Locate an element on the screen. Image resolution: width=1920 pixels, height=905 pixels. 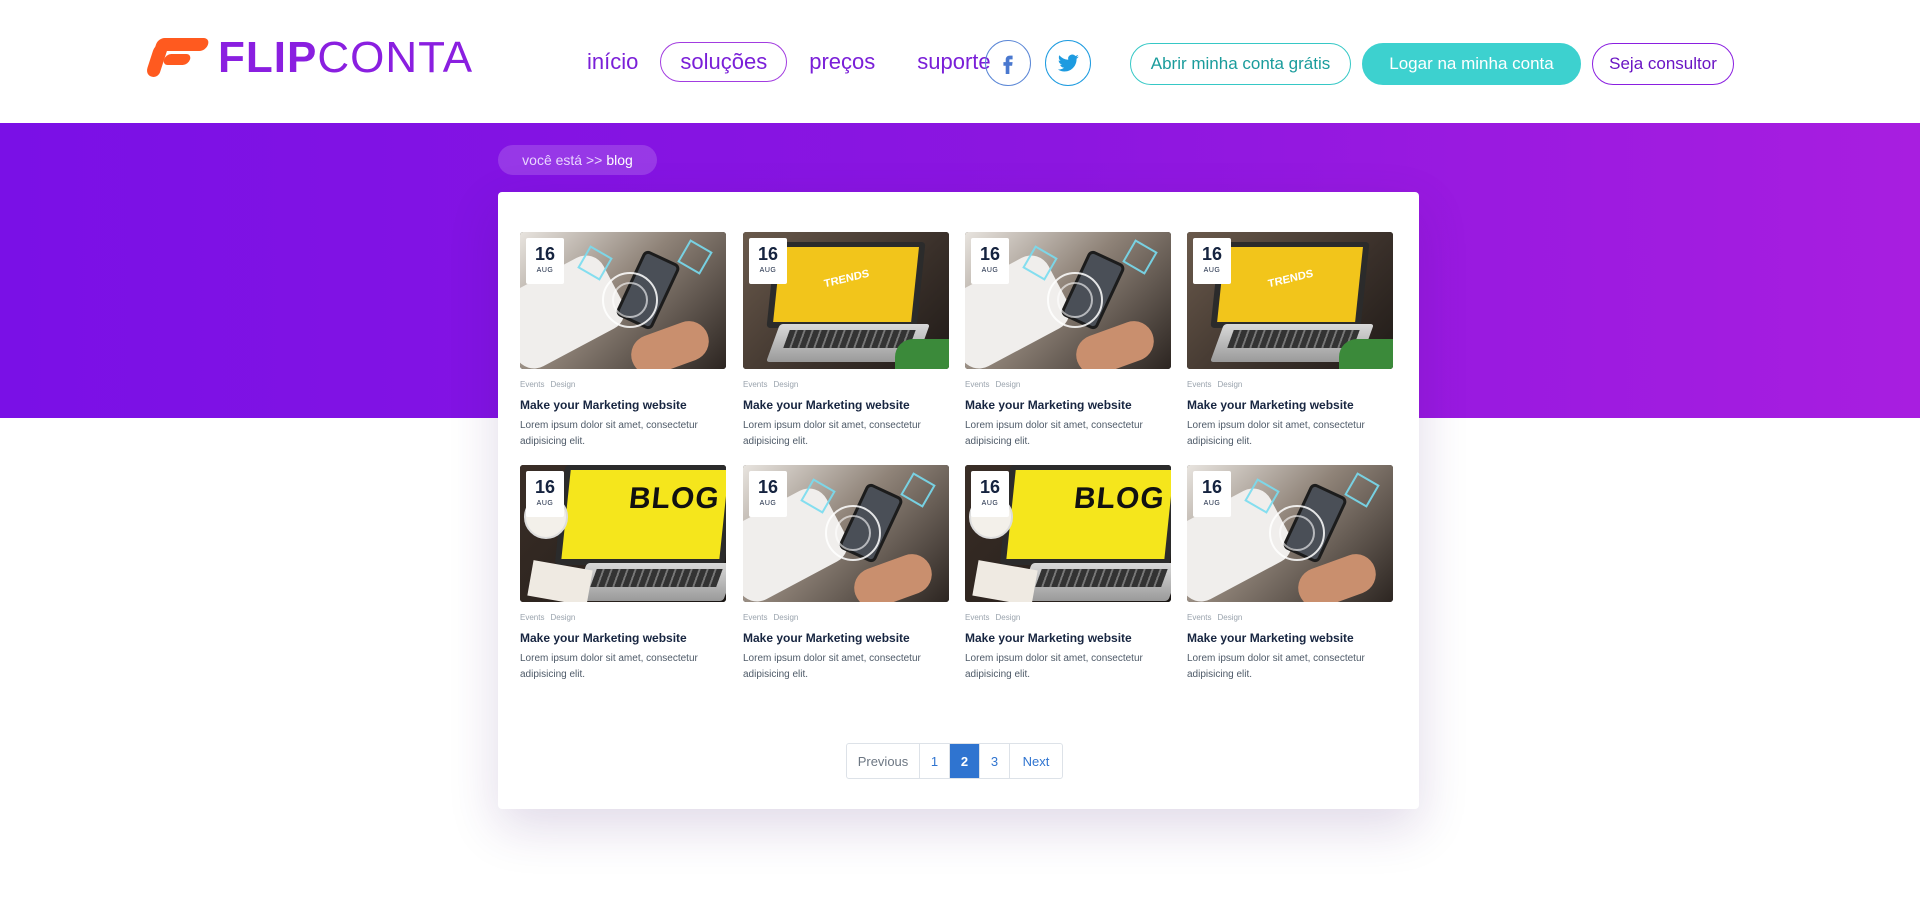
flipconta-logo: FLIPCONTA is located at coordinates (308, 58).